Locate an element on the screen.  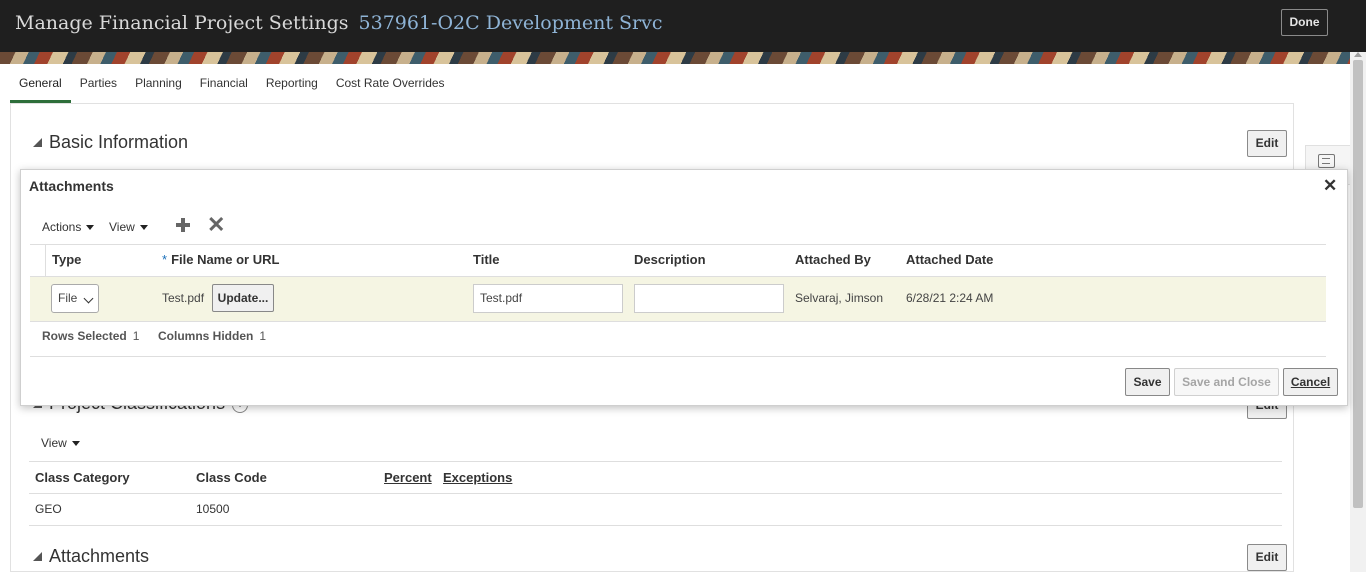
add-icon is located at coordinates (183, 225).